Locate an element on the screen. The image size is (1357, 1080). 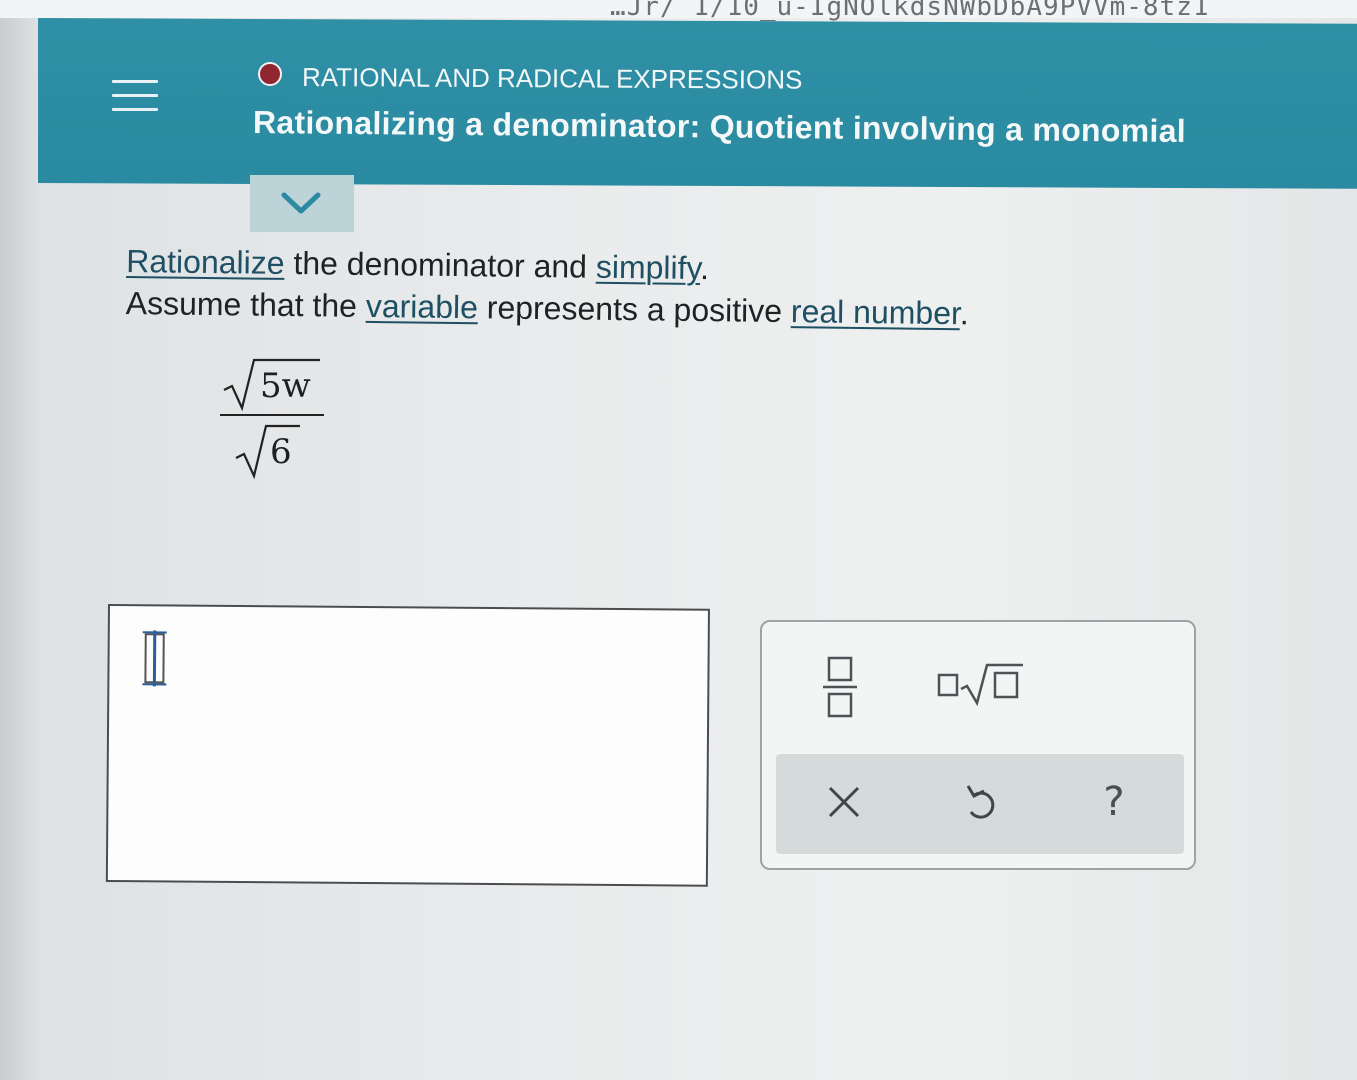
text-cursor-icon is located at coordinates (154, 658).